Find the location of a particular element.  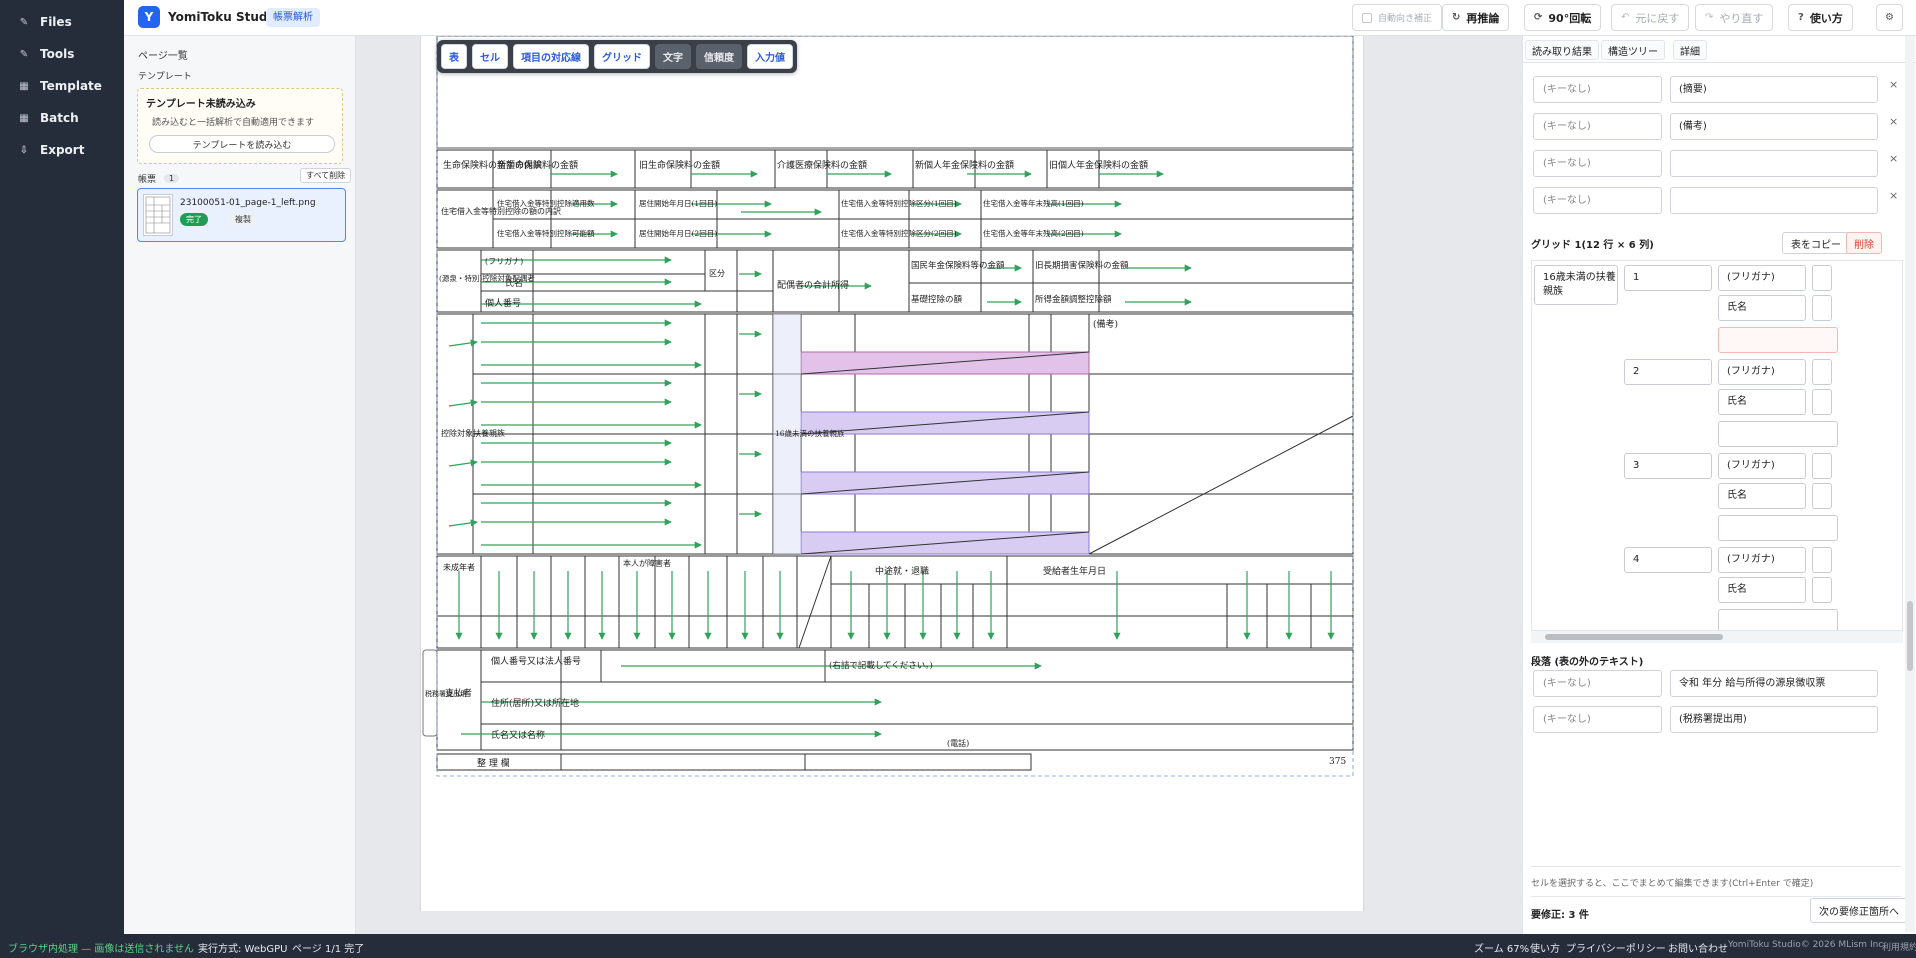

clear-all-button: すべて削除 is located at coordinates (326, 175).